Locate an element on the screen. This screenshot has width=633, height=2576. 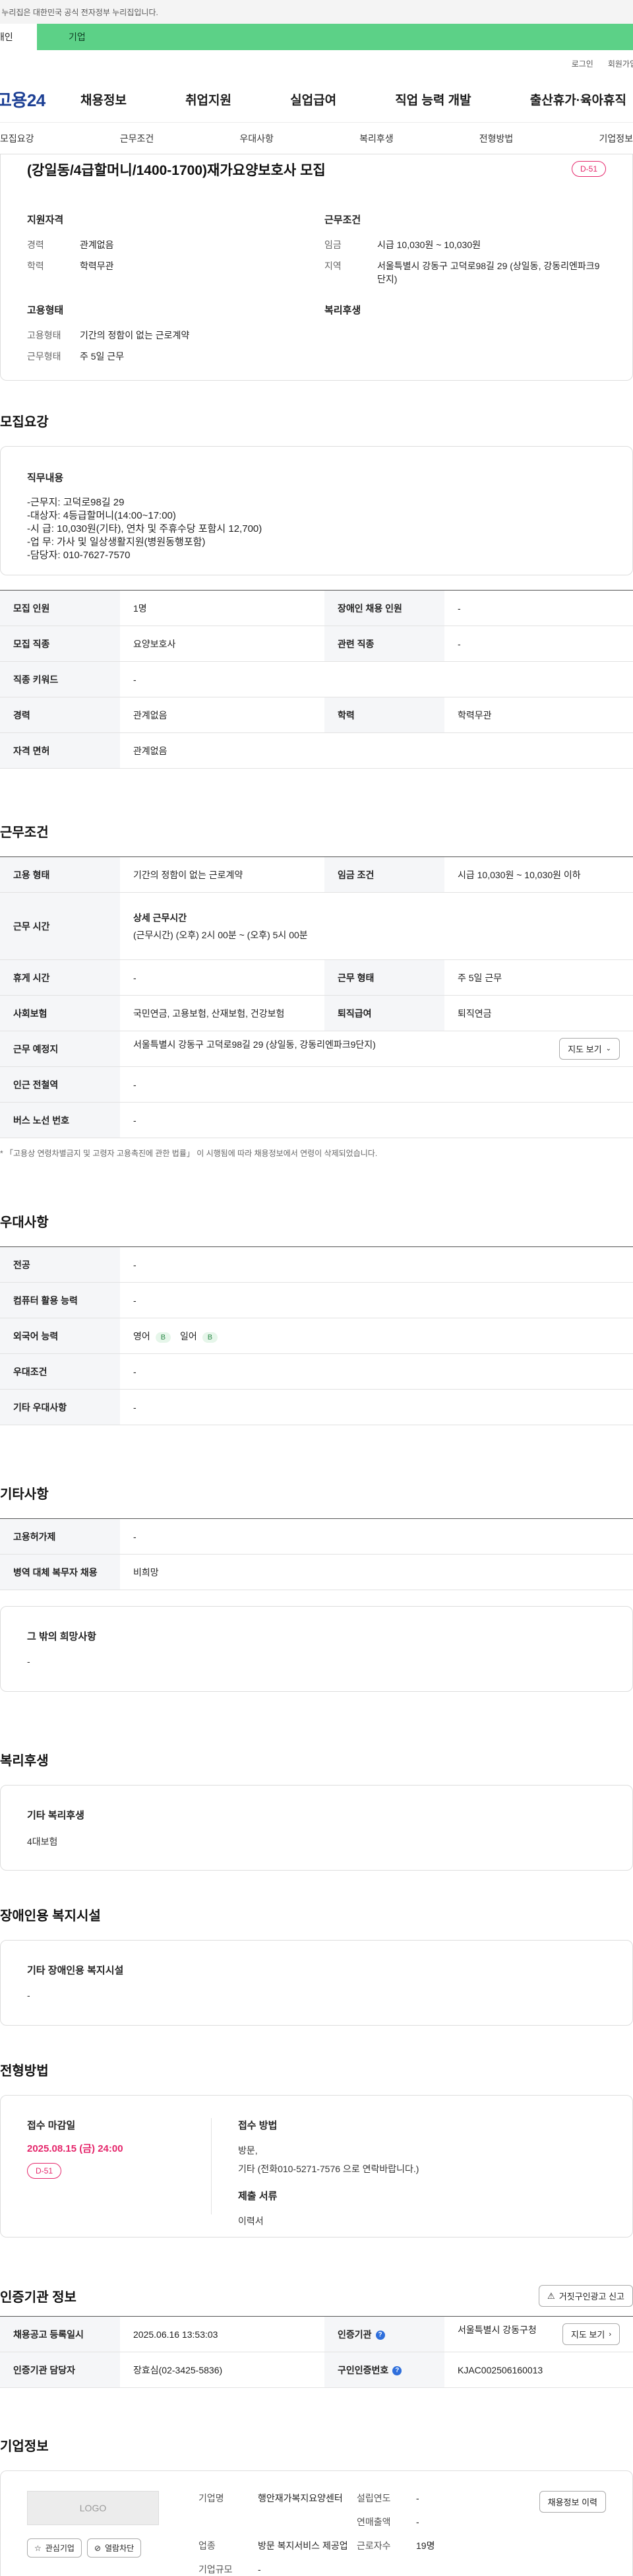
gnb-item-parental-leave: 출산휴가·육아휴직 is located at coordinates (578, 99).